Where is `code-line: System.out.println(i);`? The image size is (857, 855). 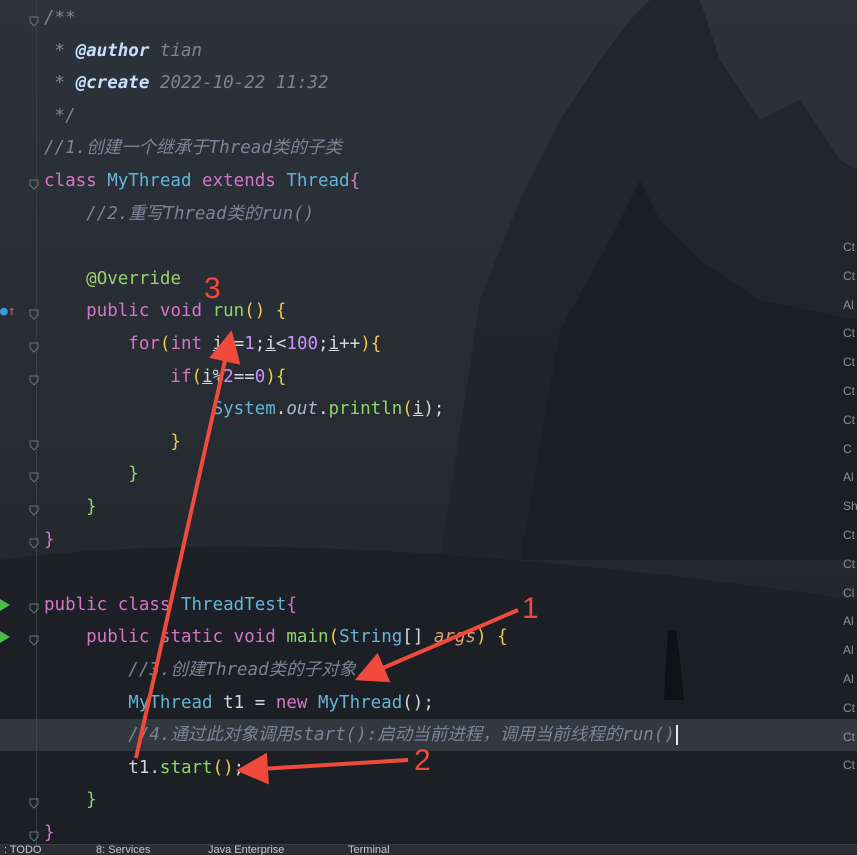
code-line: System.out.println(i); is located at coordinates (428, 409).